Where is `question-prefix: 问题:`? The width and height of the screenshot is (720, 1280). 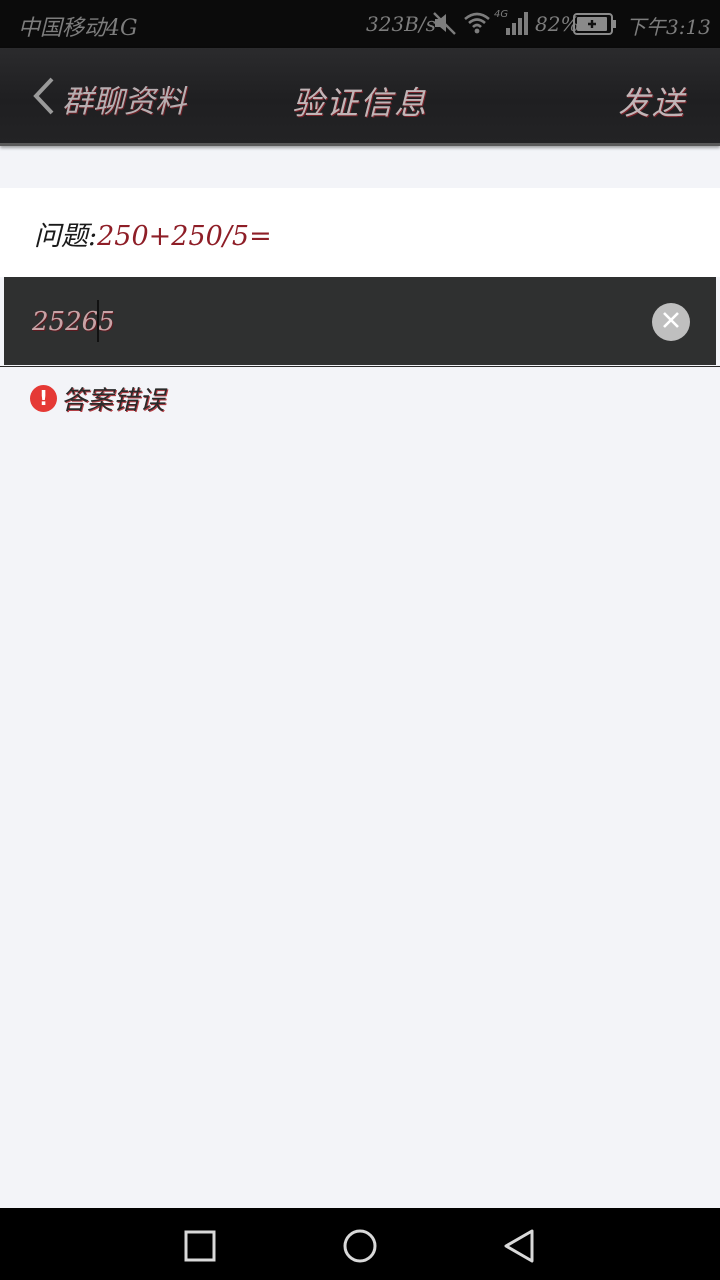 question-prefix: 问题: is located at coordinates (66, 236).